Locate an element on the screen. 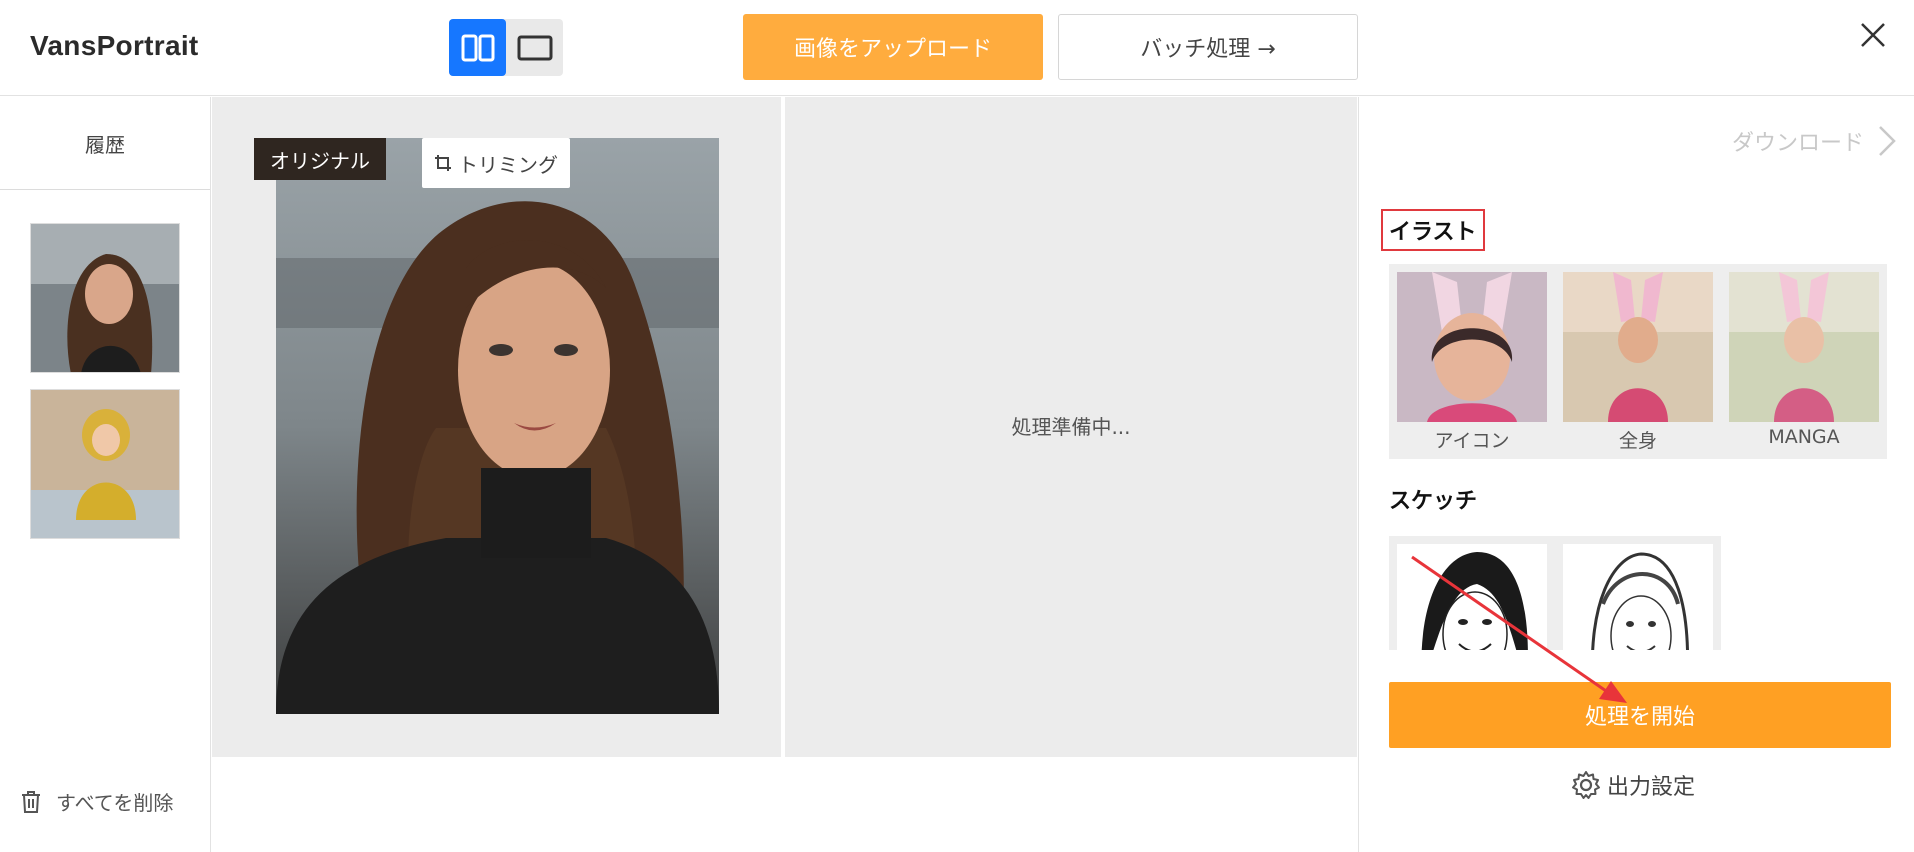  single-view-button is located at coordinates (534, 47).